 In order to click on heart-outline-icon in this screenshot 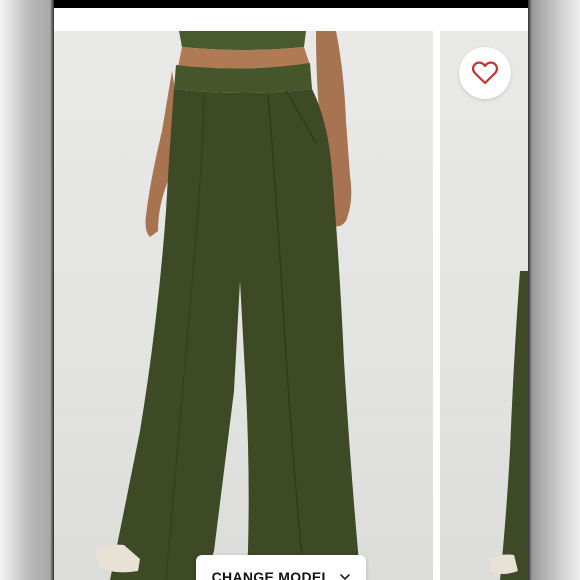, I will do `click(485, 73)`.